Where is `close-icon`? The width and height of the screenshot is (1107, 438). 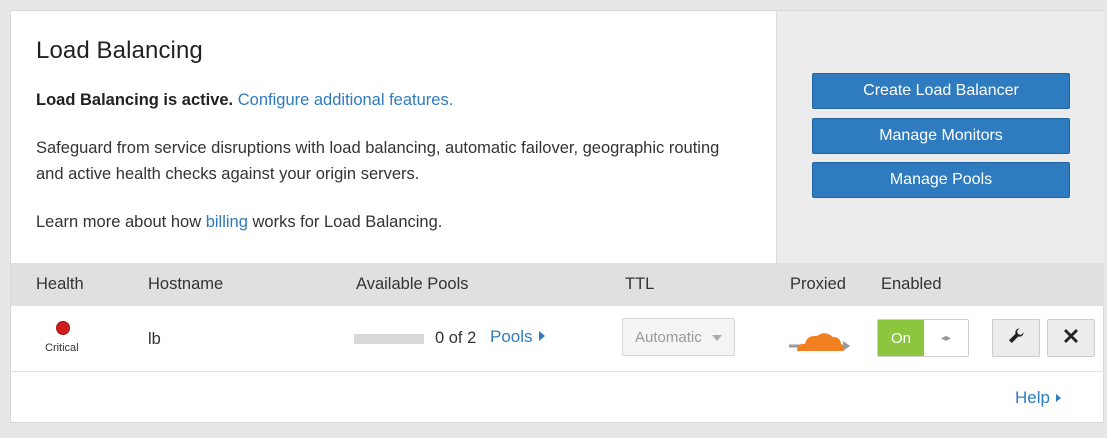
close-icon is located at coordinates (1071, 338).